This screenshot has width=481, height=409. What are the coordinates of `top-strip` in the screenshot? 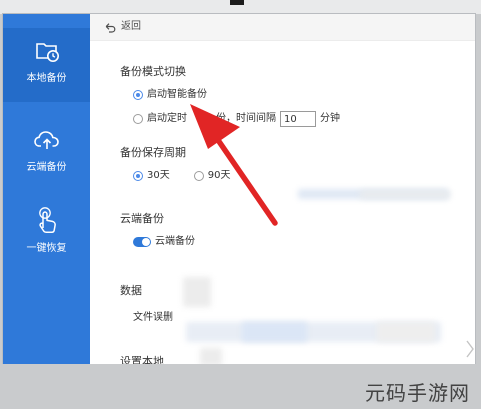 It's located at (240, 7).